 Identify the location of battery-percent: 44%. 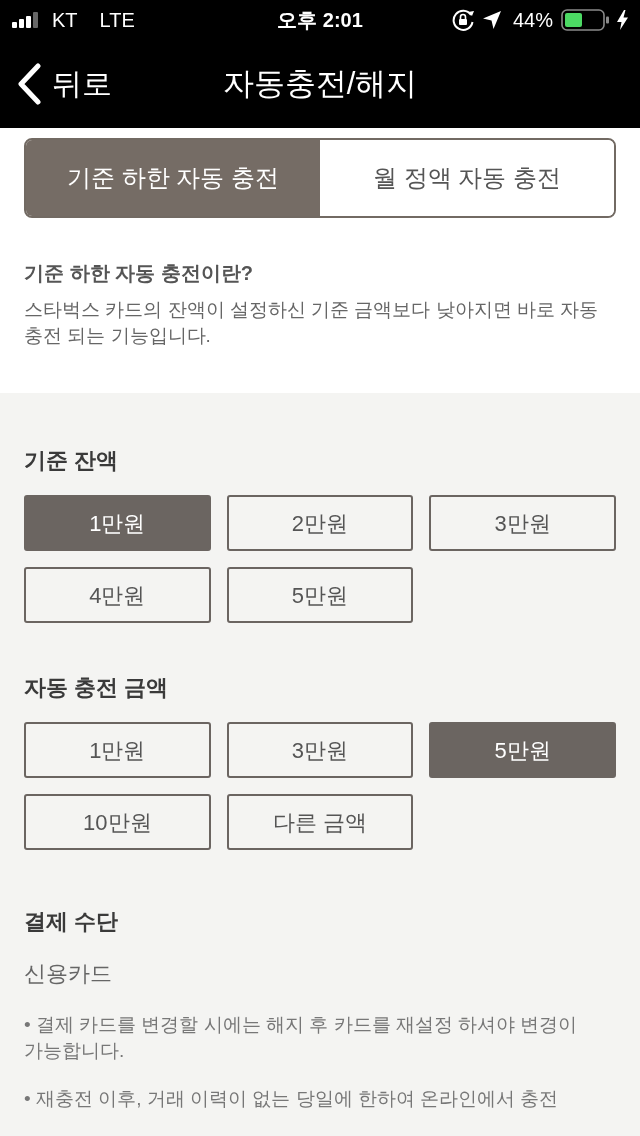
(532, 20).